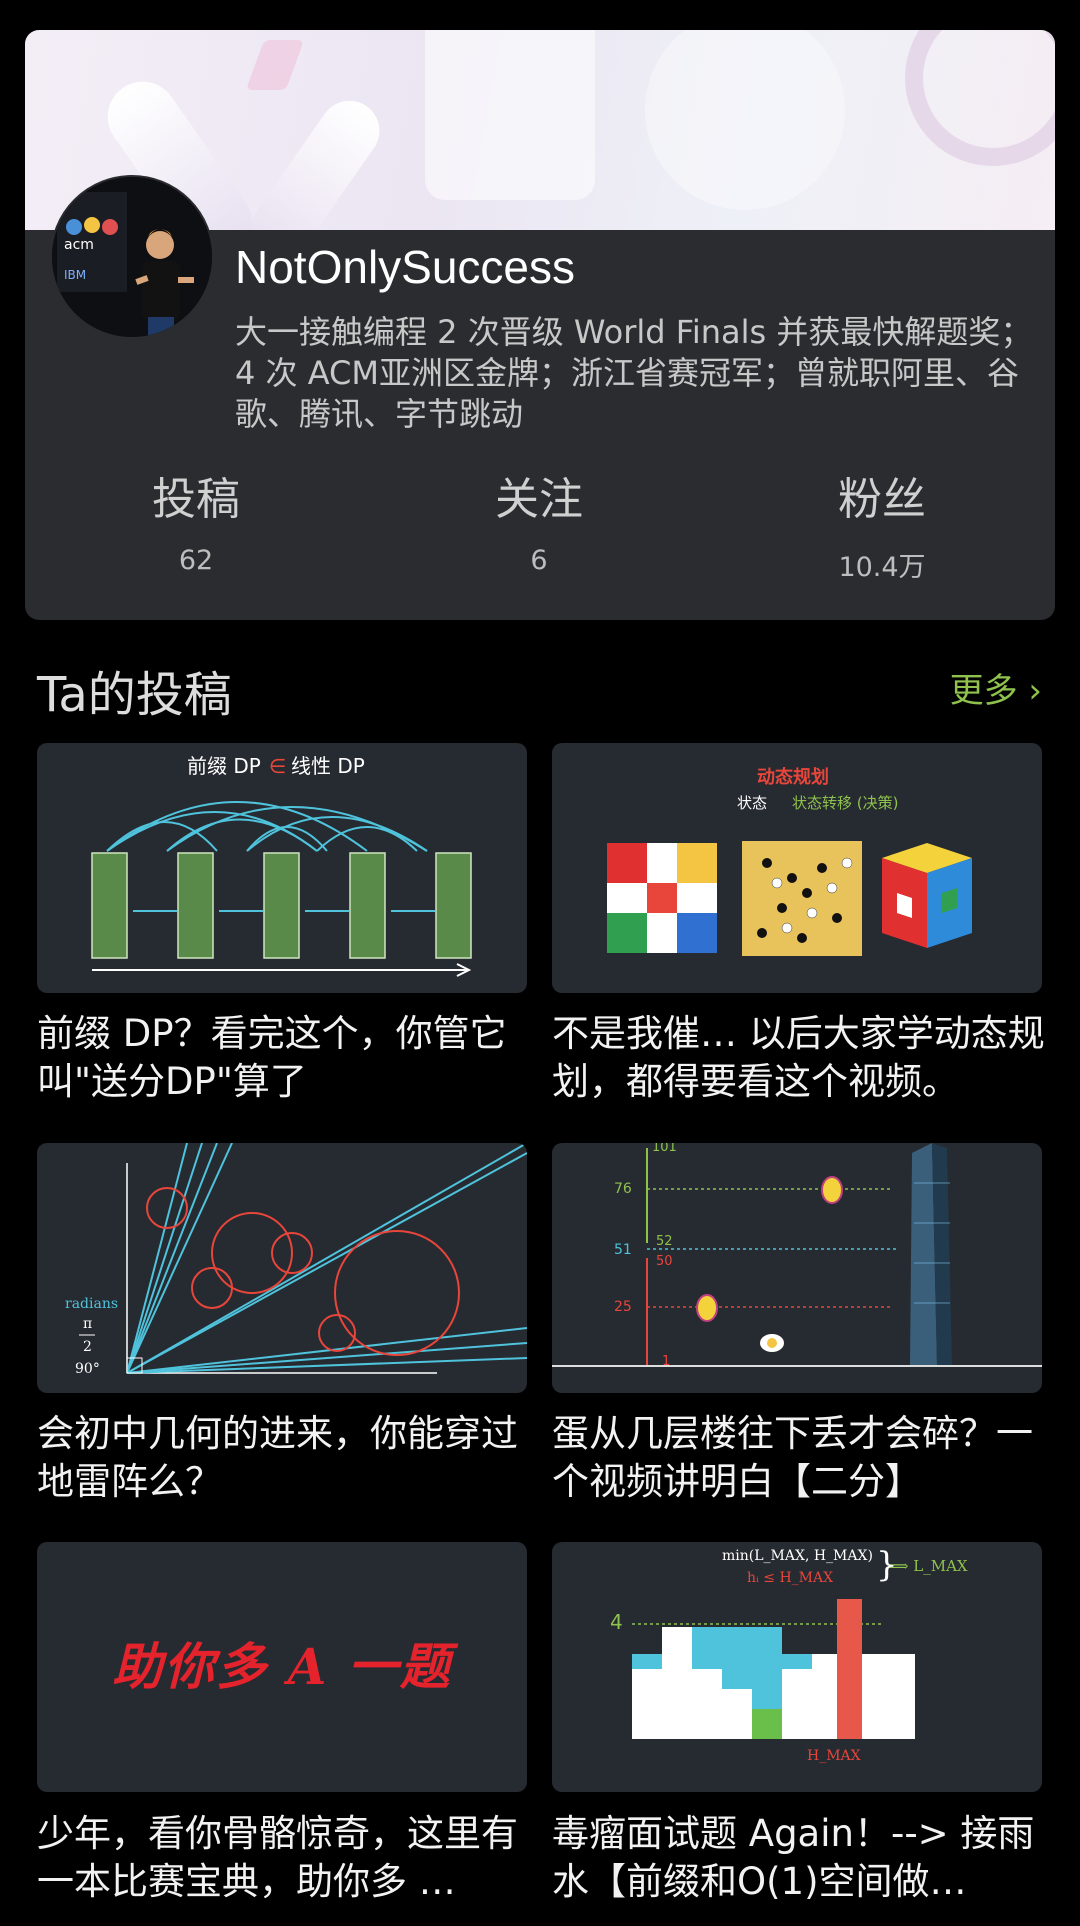  What do you see at coordinates (87, 1324) in the screenshot?
I see `svg-text: π` at bounding box center [87, 1324].